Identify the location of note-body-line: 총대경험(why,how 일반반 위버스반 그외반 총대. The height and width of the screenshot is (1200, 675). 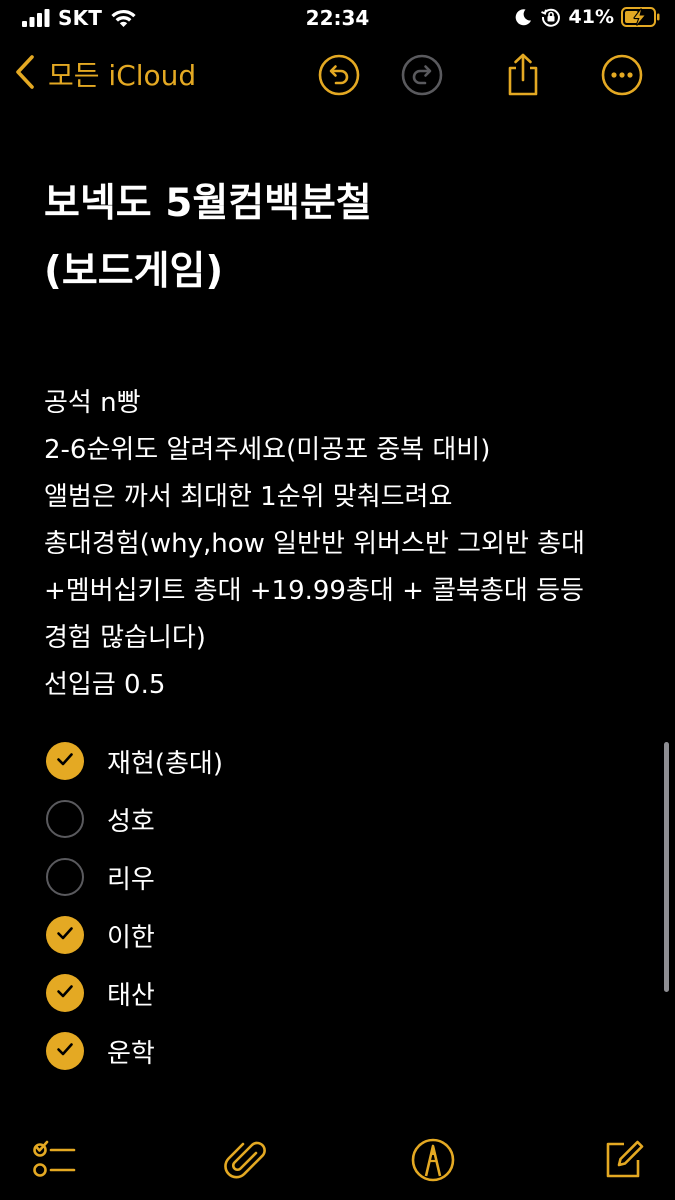
(314, 544).